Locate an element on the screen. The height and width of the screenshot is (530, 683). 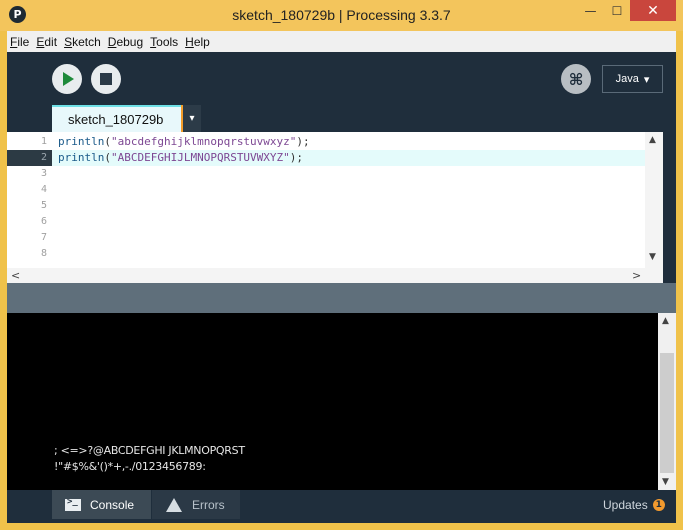
editor-right-margin is located at coordinates (669, 207).